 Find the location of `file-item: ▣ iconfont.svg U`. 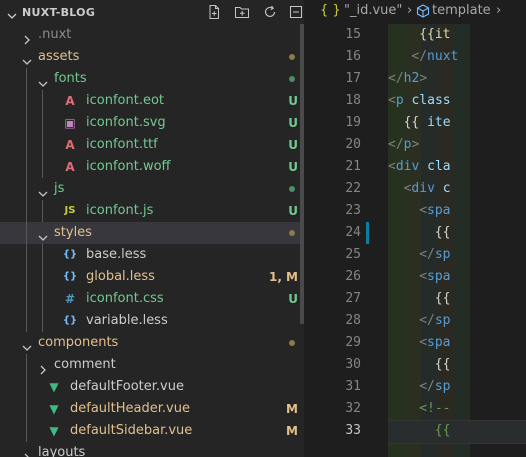

file-item: ▣ iconfont.svg U is located at coordinates (152, 123).